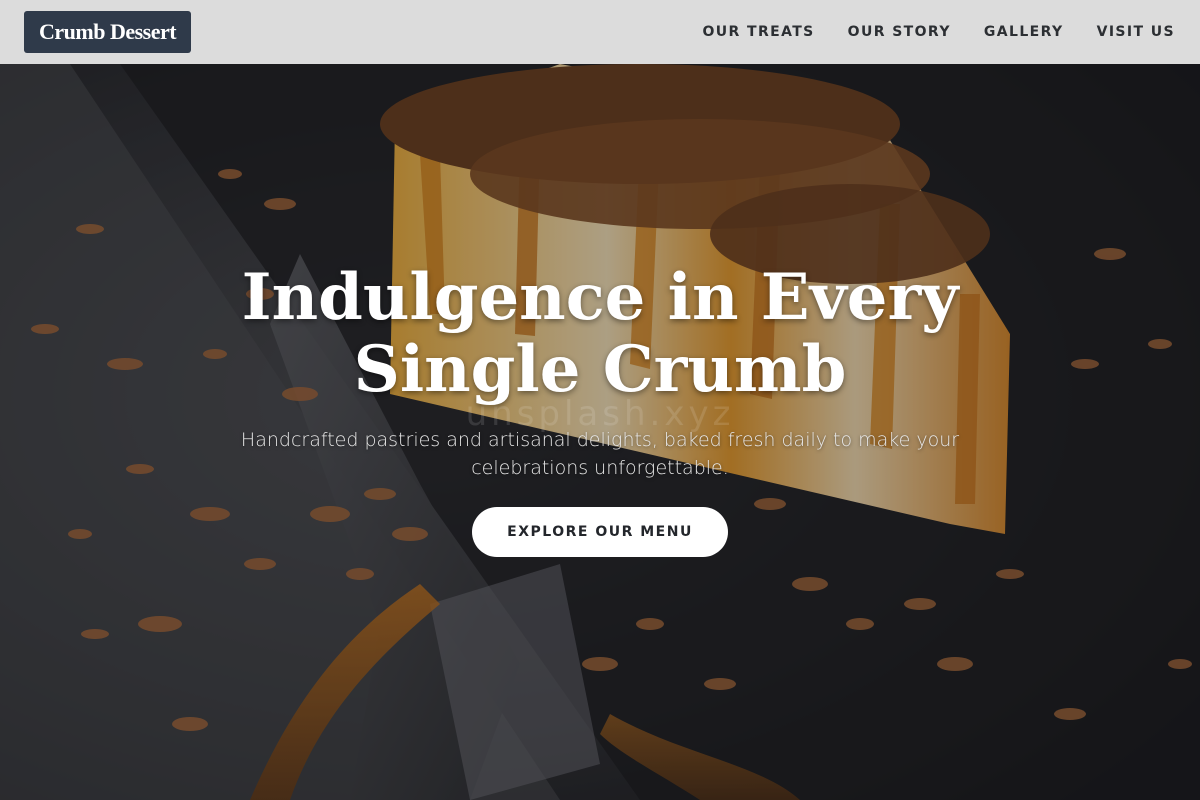 This screenshot has height=800, width=1200. Describe the element at coordinates (899, 32) in the screenshot. I see `nav-link-our-story: OUR STORY` at that location.